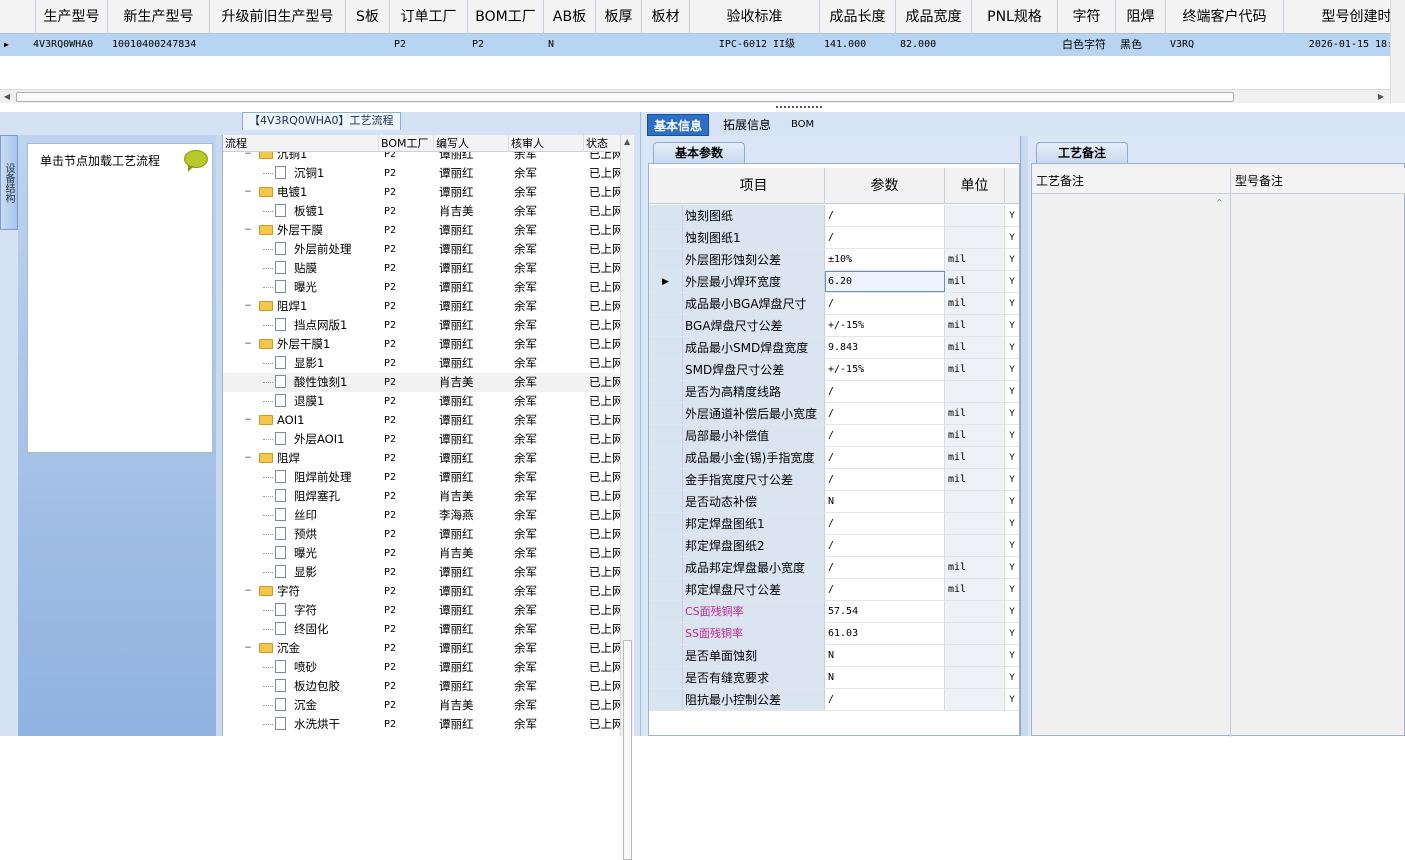 The image size is (1405, 860). I want to click on process-row: 沉铜1 P2 谭丽红 余军 已上网, so click(423, 173).